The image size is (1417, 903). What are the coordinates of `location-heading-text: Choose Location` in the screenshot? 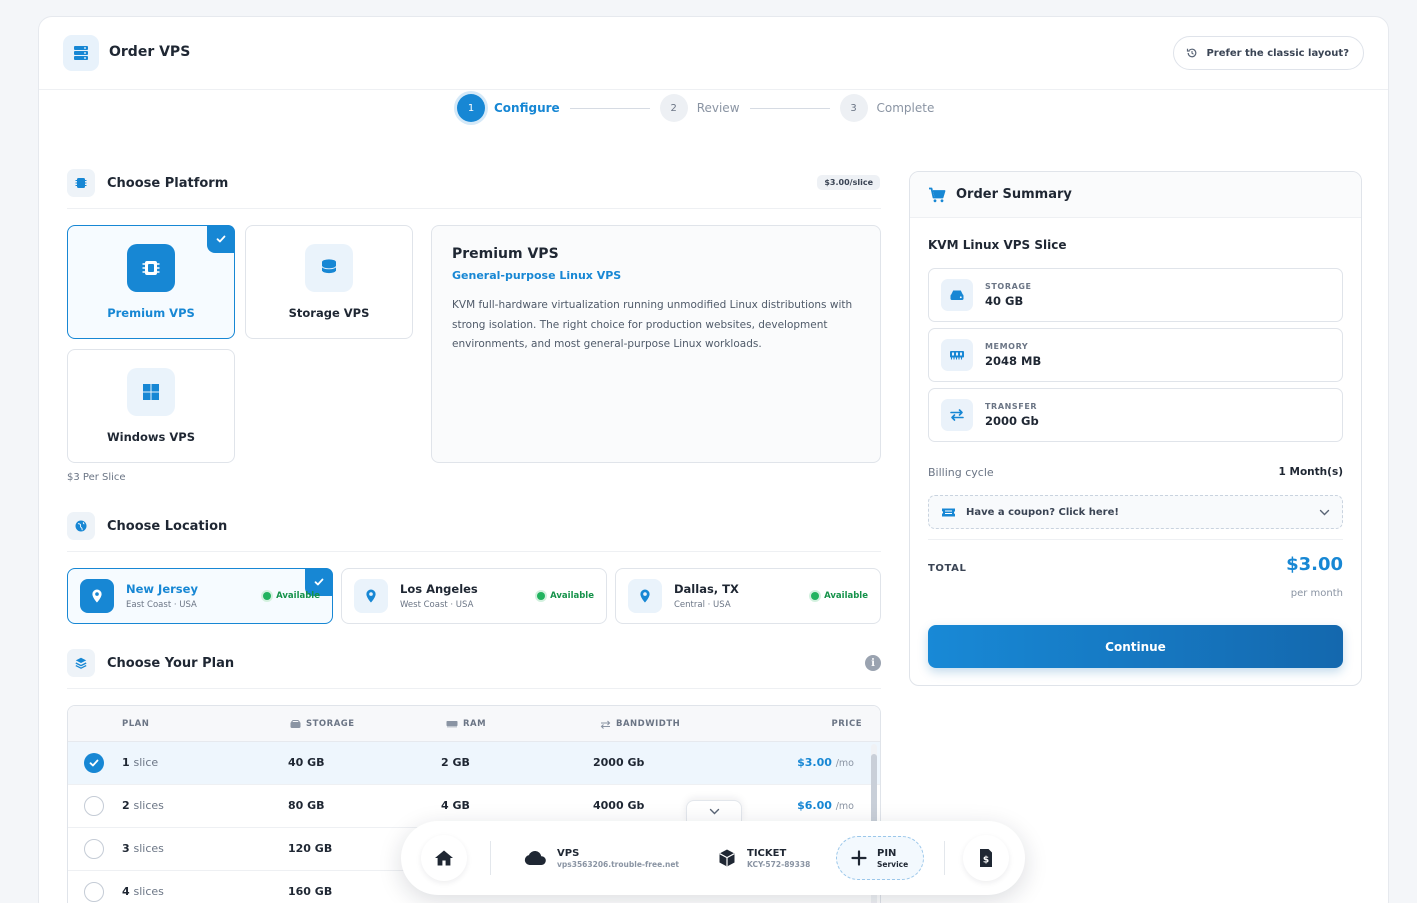 It's located at (167, 526).